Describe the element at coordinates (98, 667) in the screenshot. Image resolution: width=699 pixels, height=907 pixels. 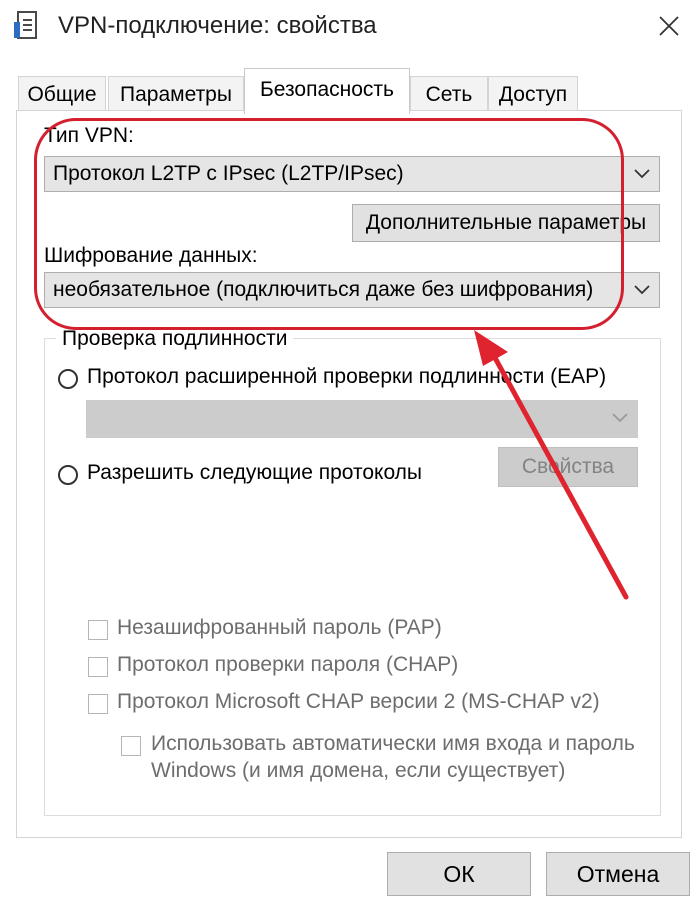
I see `chap-checkbox` at that location.